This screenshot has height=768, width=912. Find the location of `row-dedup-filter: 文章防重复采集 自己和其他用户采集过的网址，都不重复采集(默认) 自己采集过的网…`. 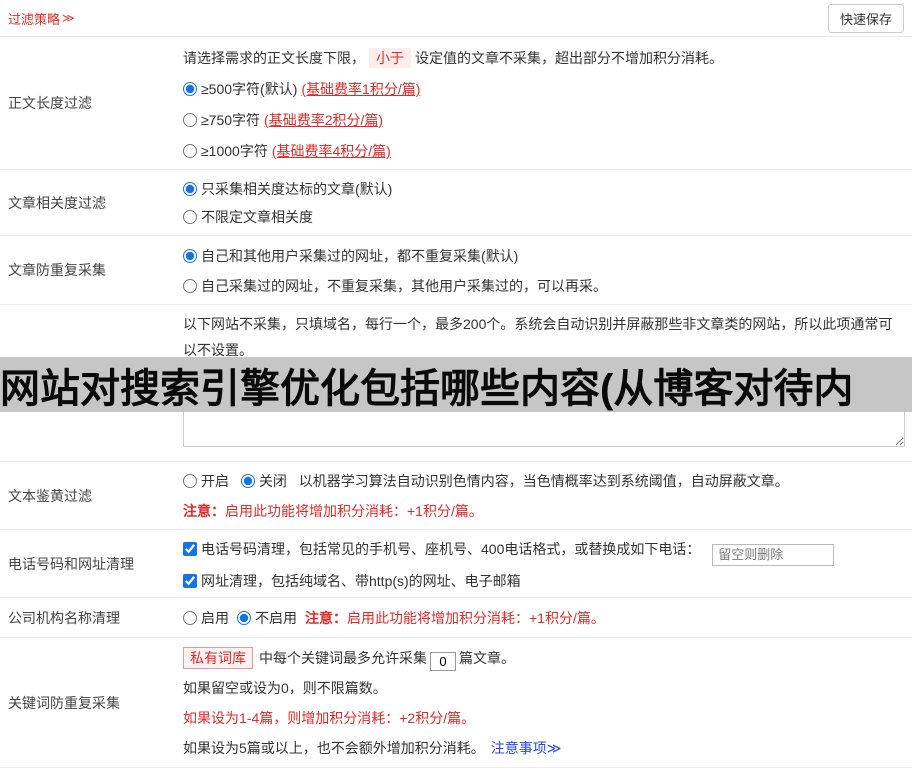

row-dedup-filter: 文章防重复采集 自己和其他用户采集过的网址，都不重复采集(默认) 自己采集过的网… is located at coordinates (456, 270).